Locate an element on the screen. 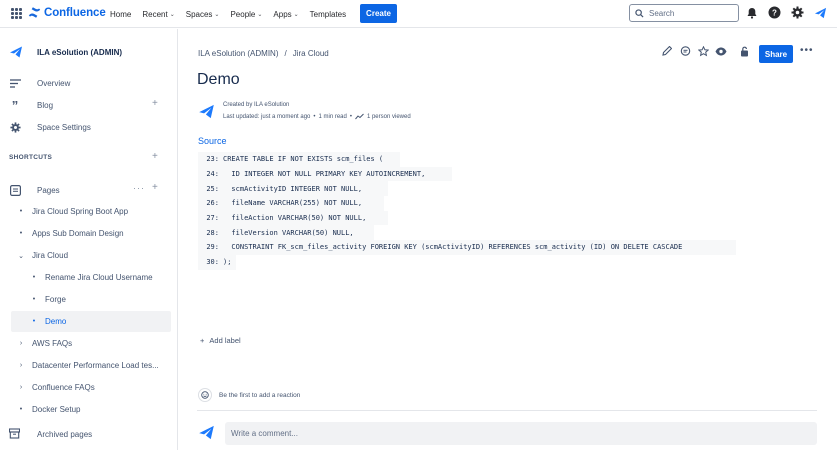 Image resolution: width=837 pixels, height=450 pixels. tree-item: • Apps Sub Domain Design is located at coordinates (70, 233).